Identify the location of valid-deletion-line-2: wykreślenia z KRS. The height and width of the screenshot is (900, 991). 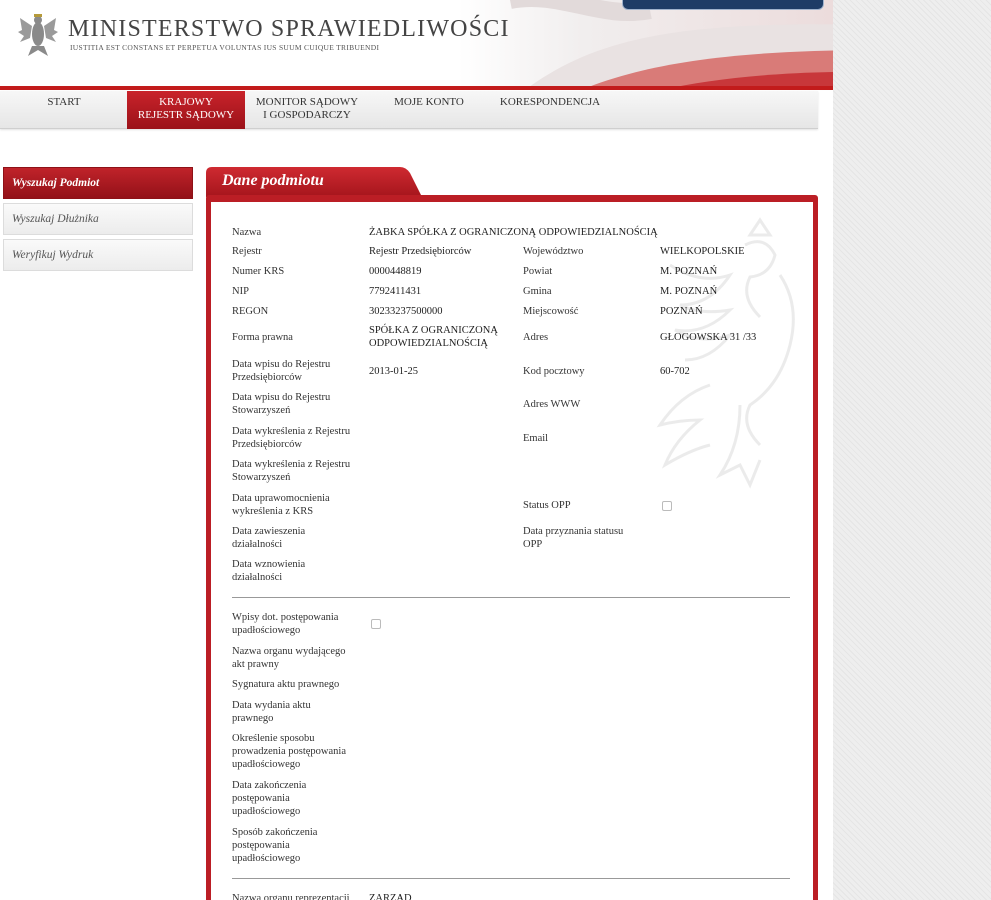
(273, 511).